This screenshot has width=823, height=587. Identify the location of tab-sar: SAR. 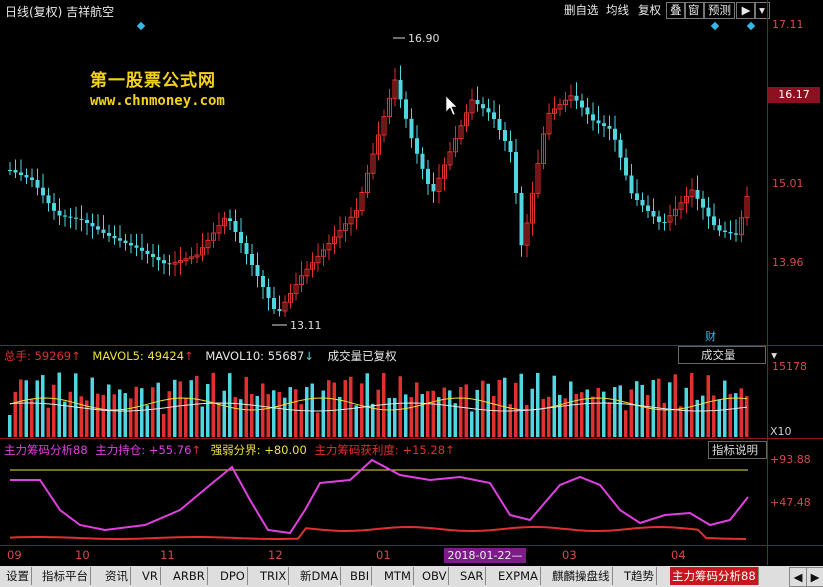
(472, 576).